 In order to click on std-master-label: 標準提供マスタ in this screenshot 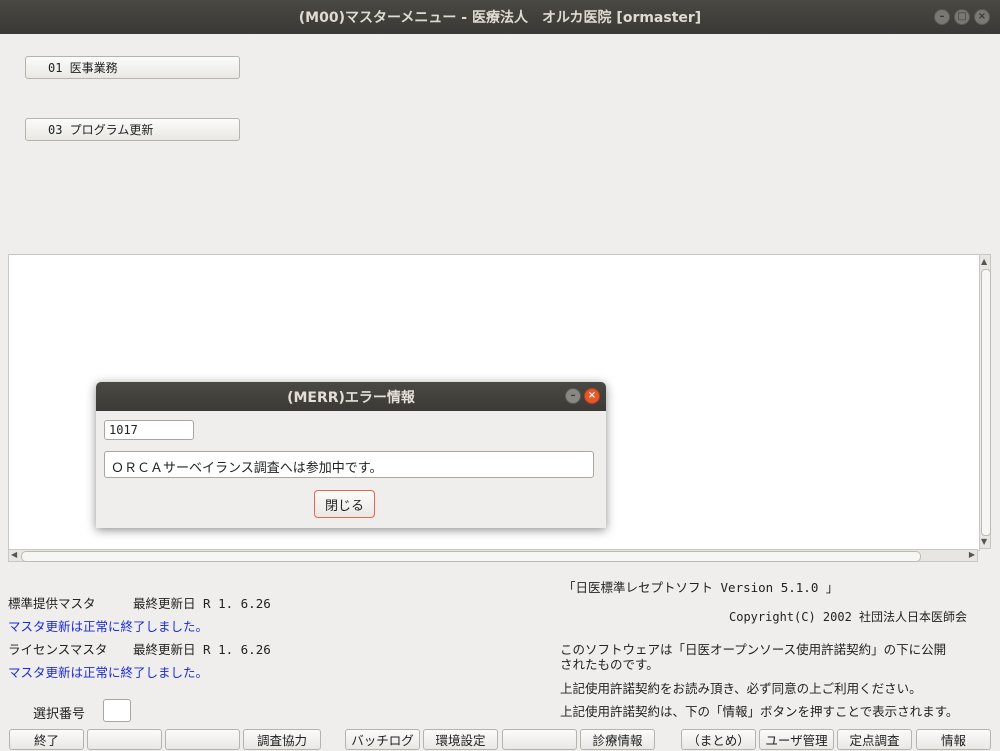, I will do `click(52, 603)`.